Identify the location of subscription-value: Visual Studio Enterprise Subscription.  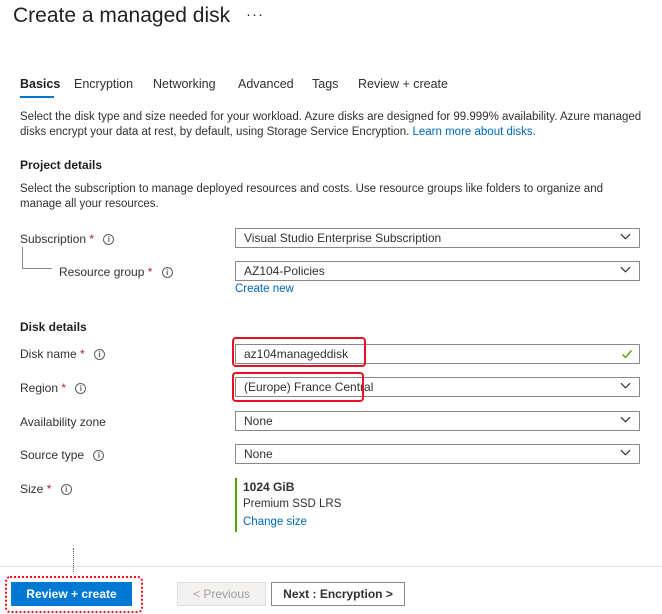
(343, 238).